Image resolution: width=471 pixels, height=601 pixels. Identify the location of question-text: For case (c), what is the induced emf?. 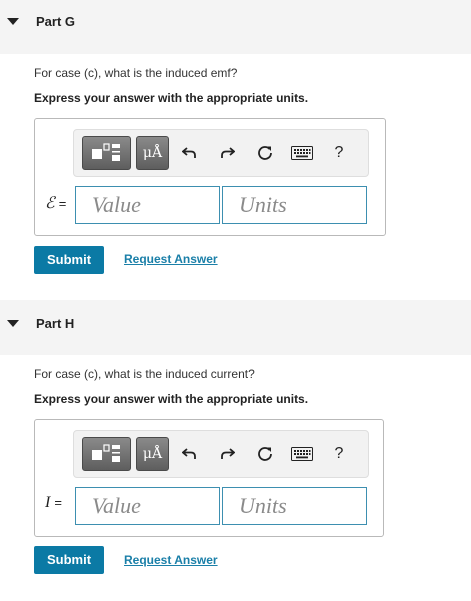
(136, 73).